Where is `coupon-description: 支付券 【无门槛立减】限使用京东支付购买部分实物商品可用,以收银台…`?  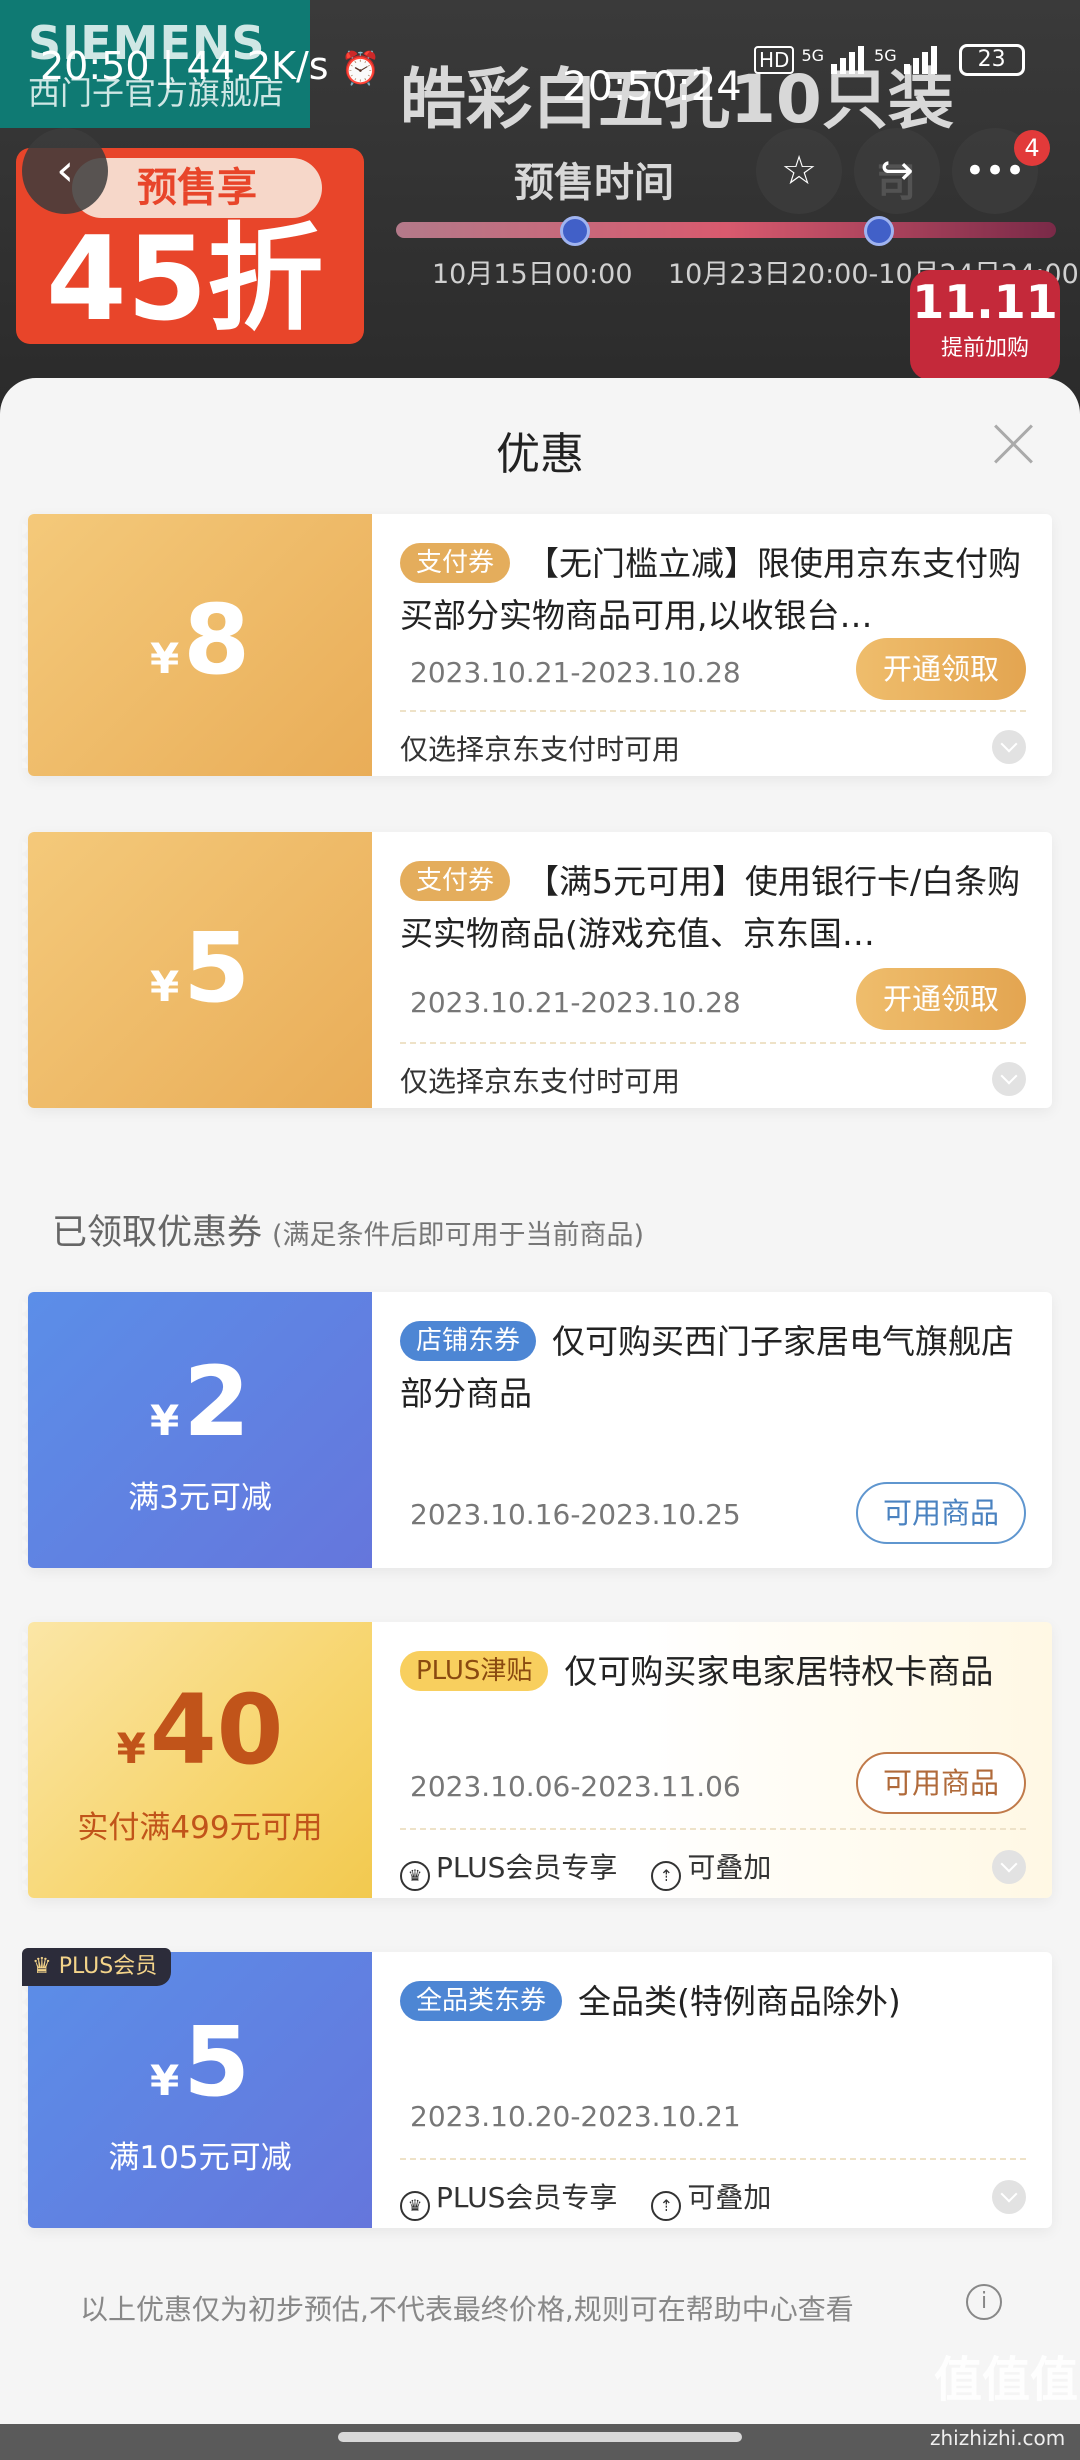 coupon-description: 支付券 【无门槛立减】限使用京东支付购买部分实物商品可用,以收银台… is located at coordinates (713, 590).